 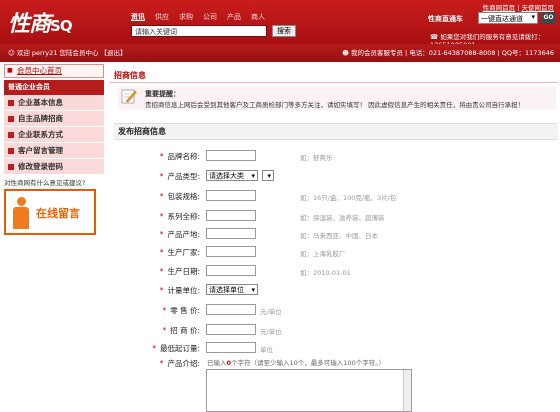 What do you see at coordinates (54, 167) in the screenshot?
I see `sidebar-item-password: 修改登录密码` at bounding box center [54, 167].